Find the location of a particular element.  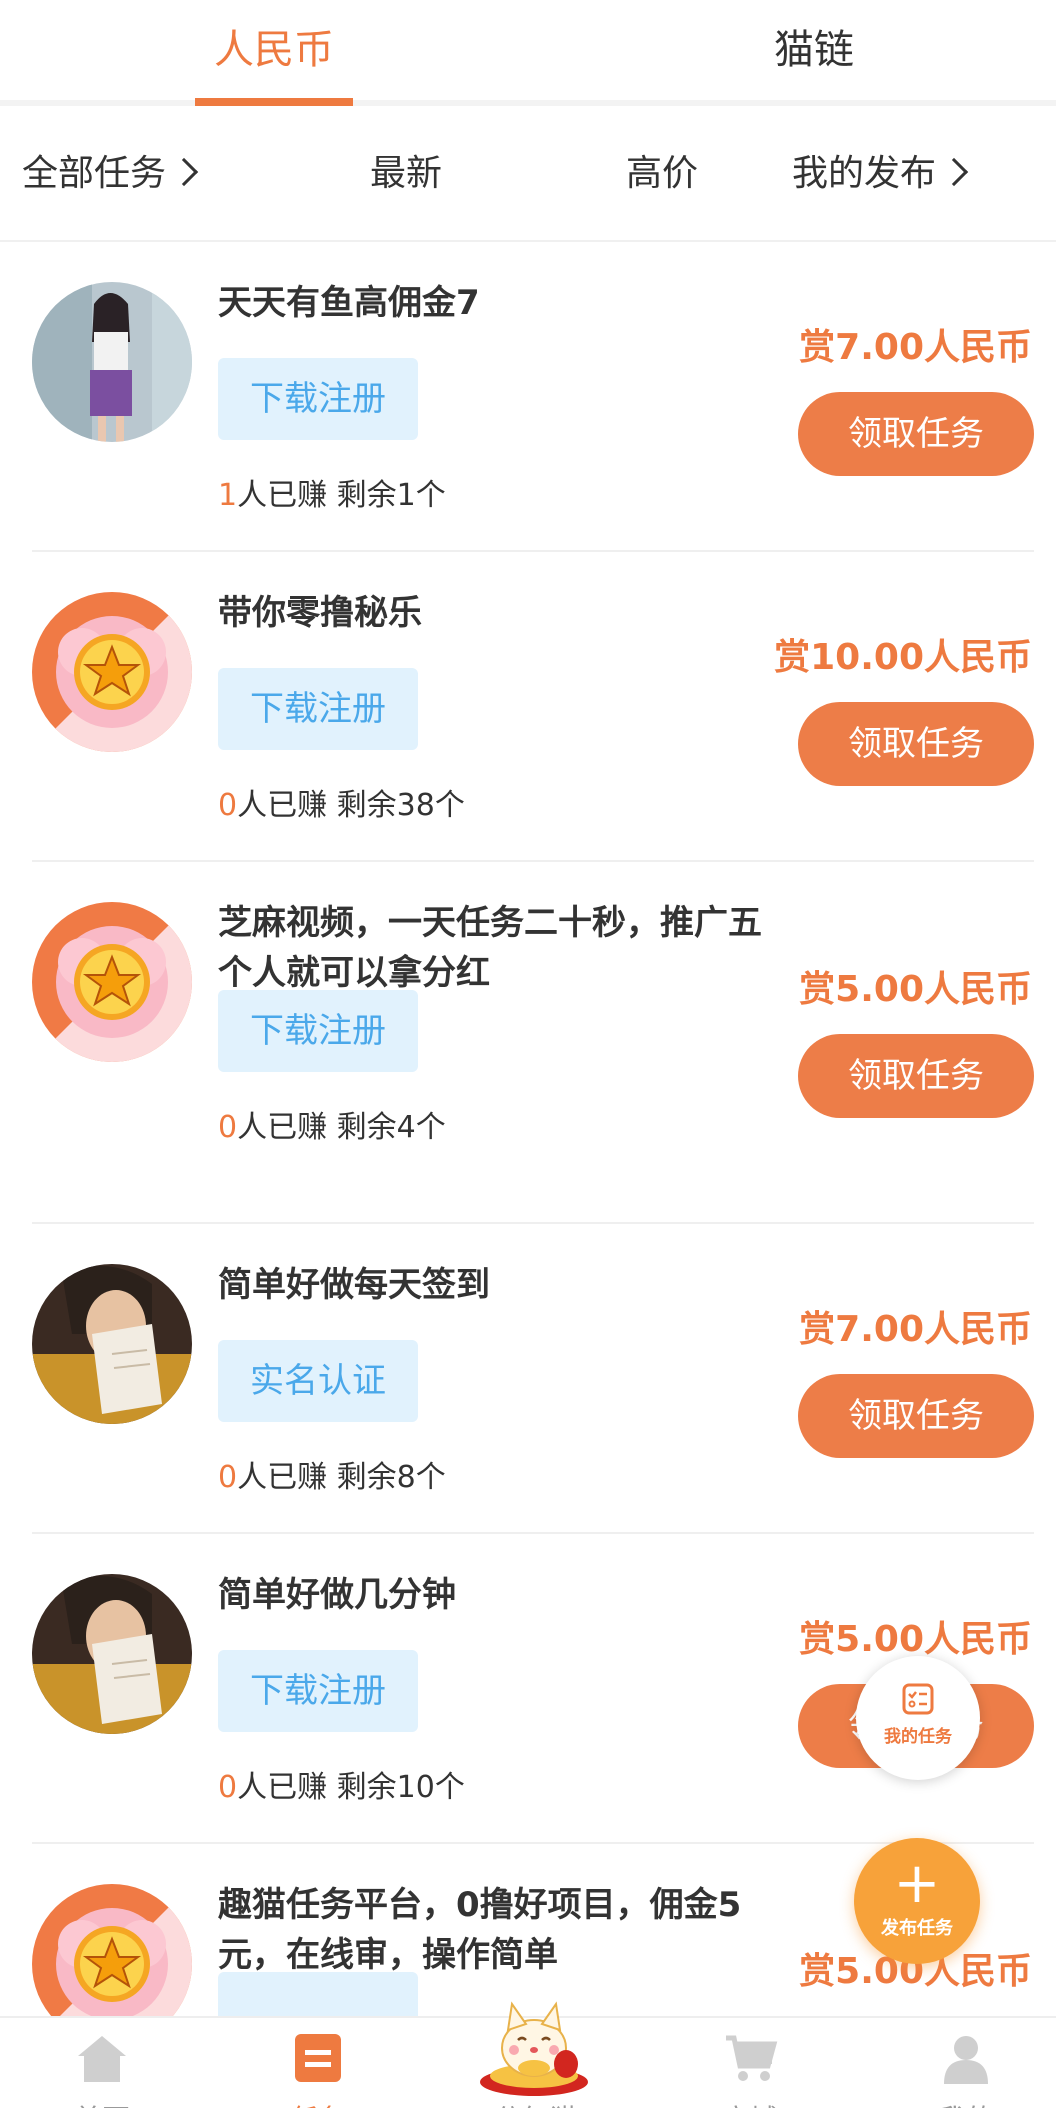

task-stats: 0人已赚 剩余10个 is located at coordinates (341, 1784).